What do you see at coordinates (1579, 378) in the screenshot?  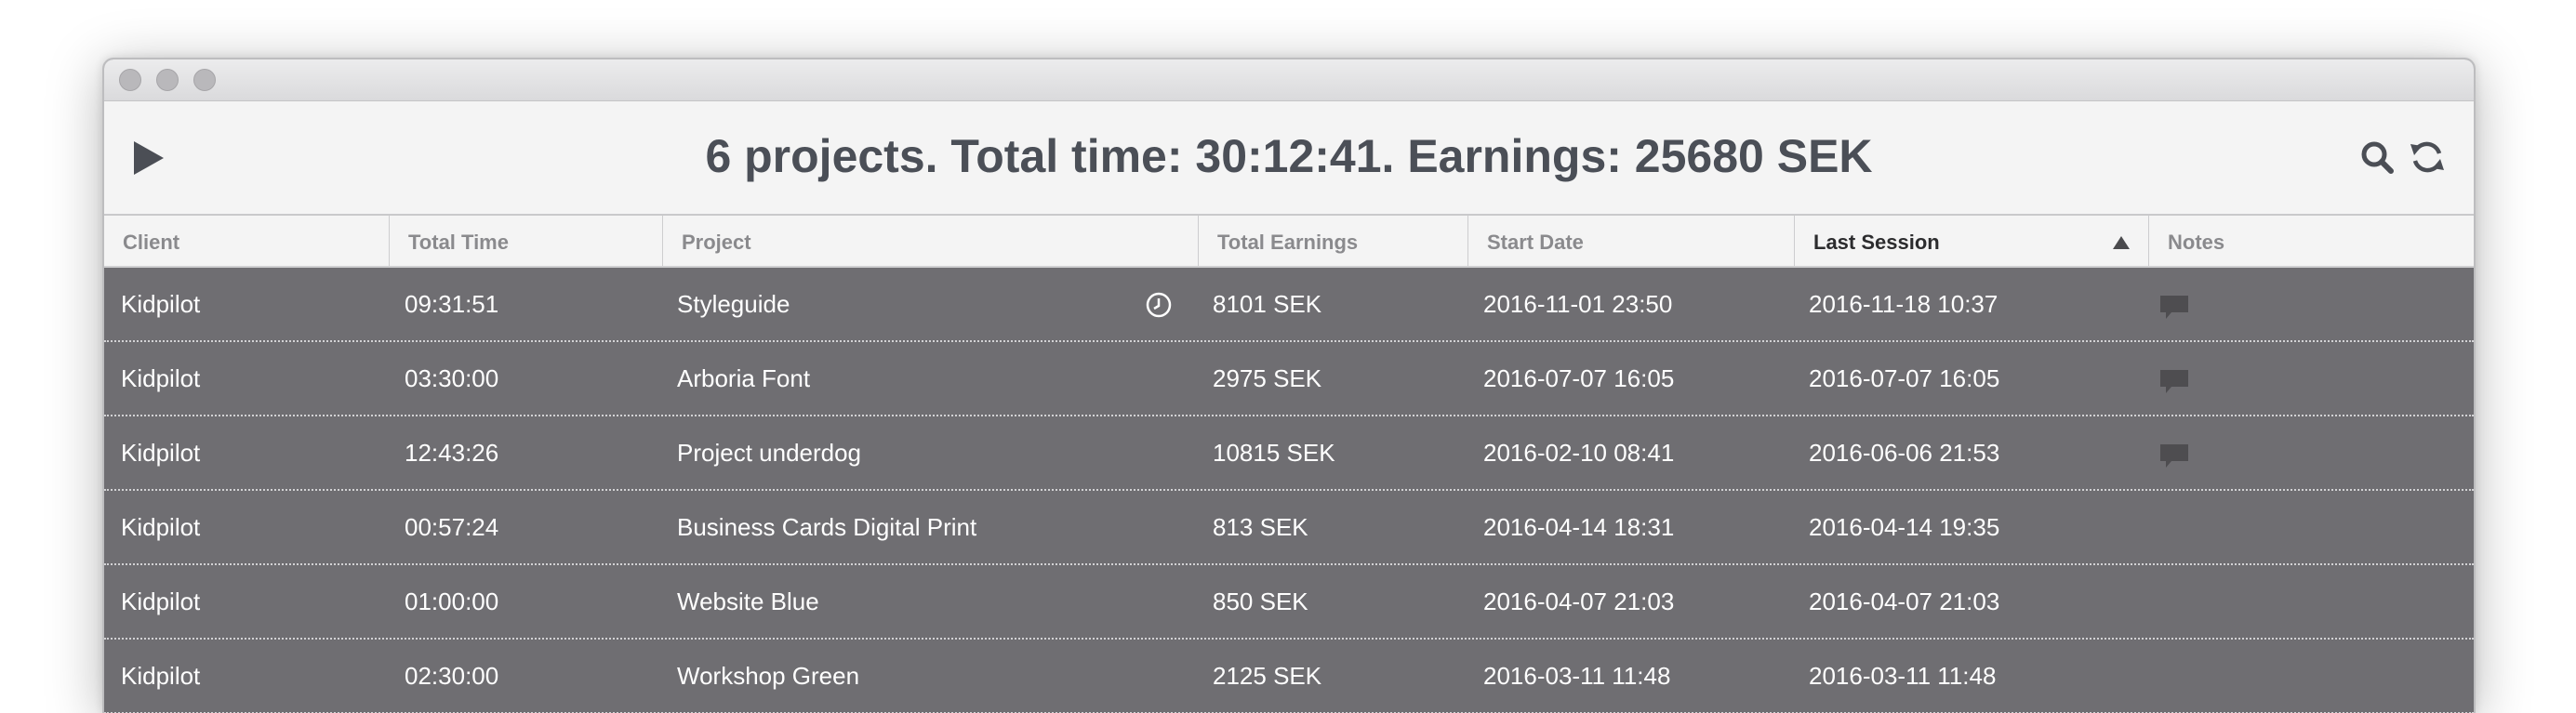 I see `cell-start-date: 2016-07-07 16:05` at bounding box center [1579, 378].